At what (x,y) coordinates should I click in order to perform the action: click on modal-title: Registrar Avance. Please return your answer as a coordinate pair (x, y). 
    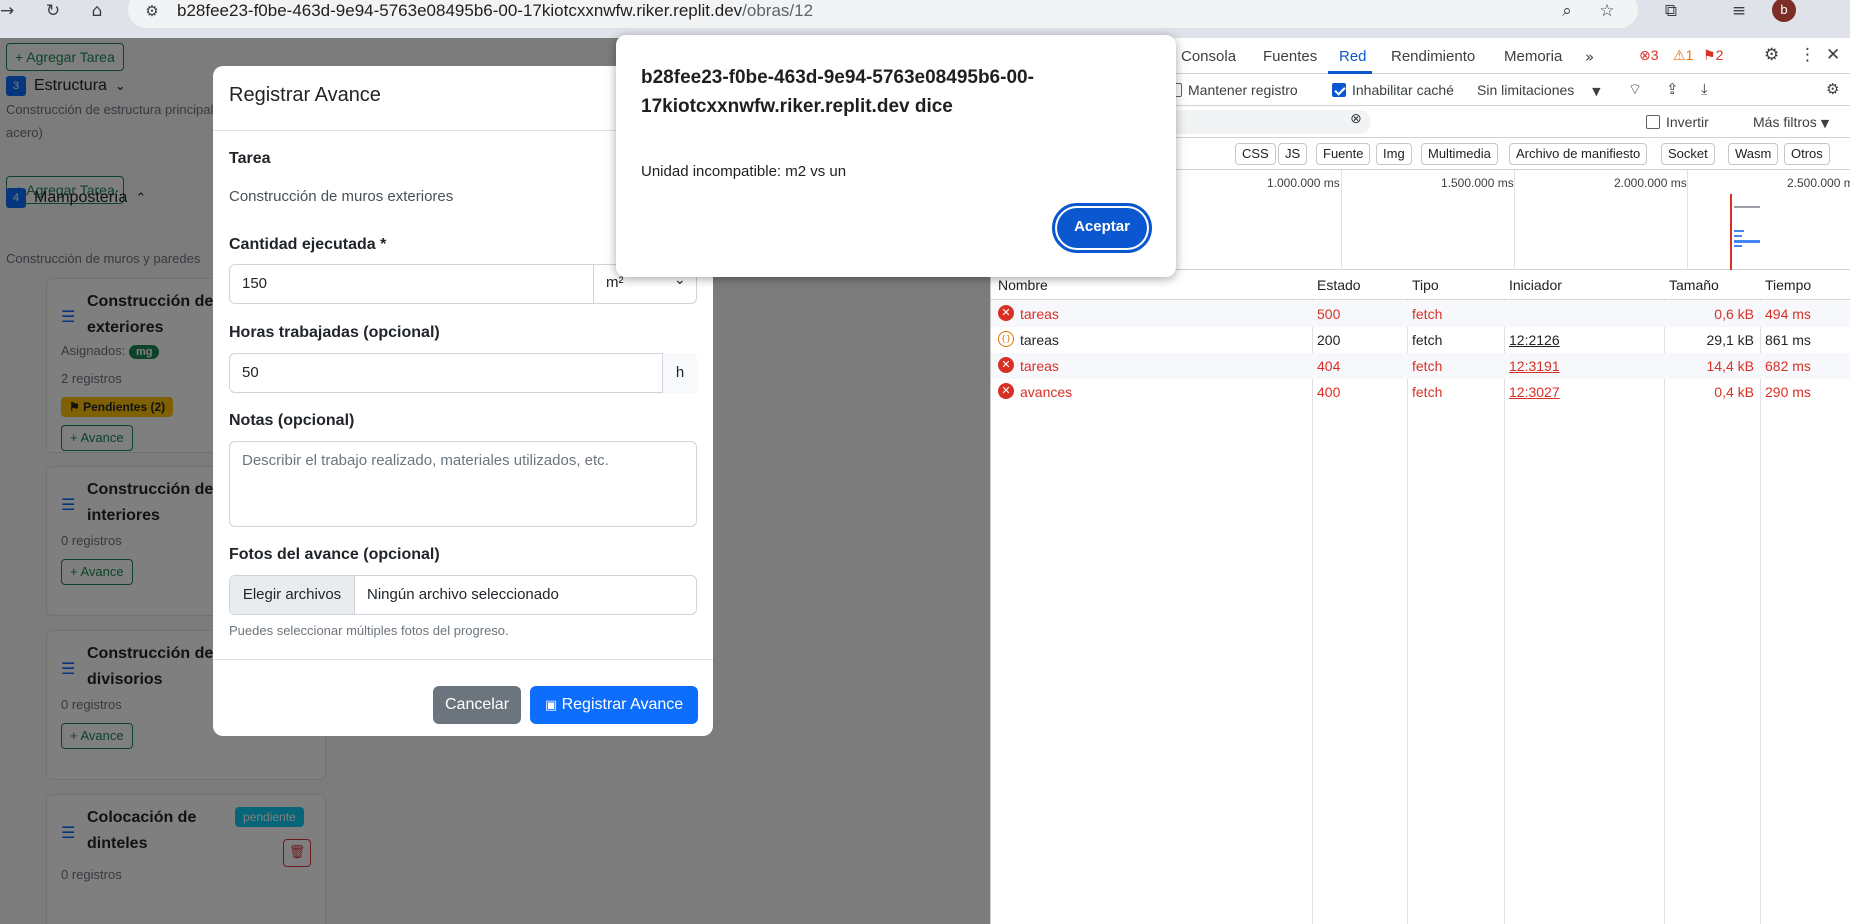
    Looking at the image, I should click on (305, 95).